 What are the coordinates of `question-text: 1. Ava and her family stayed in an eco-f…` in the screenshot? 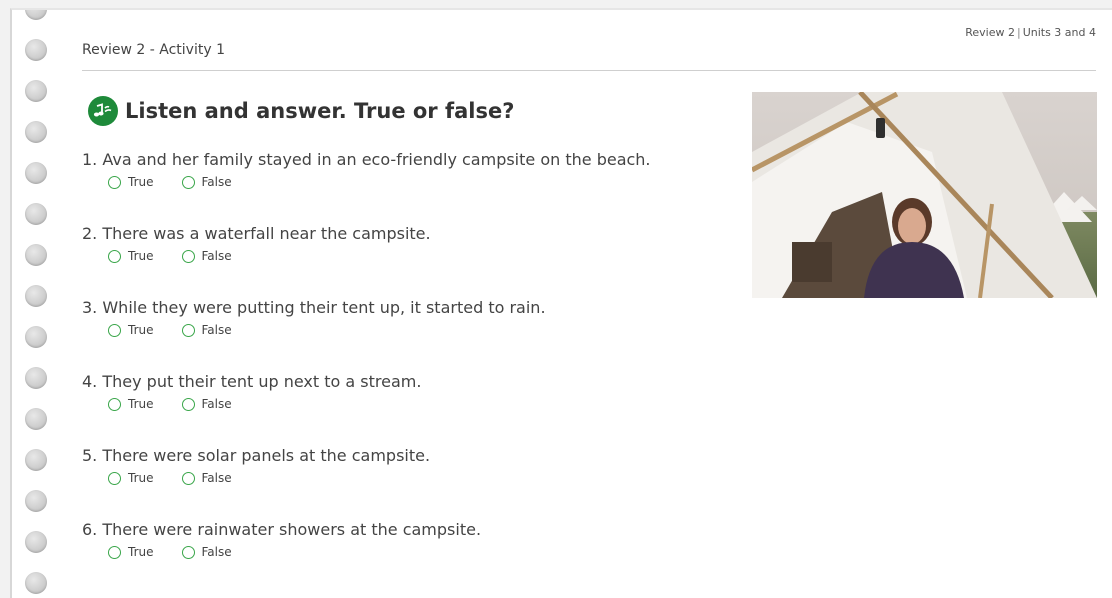 It's located at (366, 159).